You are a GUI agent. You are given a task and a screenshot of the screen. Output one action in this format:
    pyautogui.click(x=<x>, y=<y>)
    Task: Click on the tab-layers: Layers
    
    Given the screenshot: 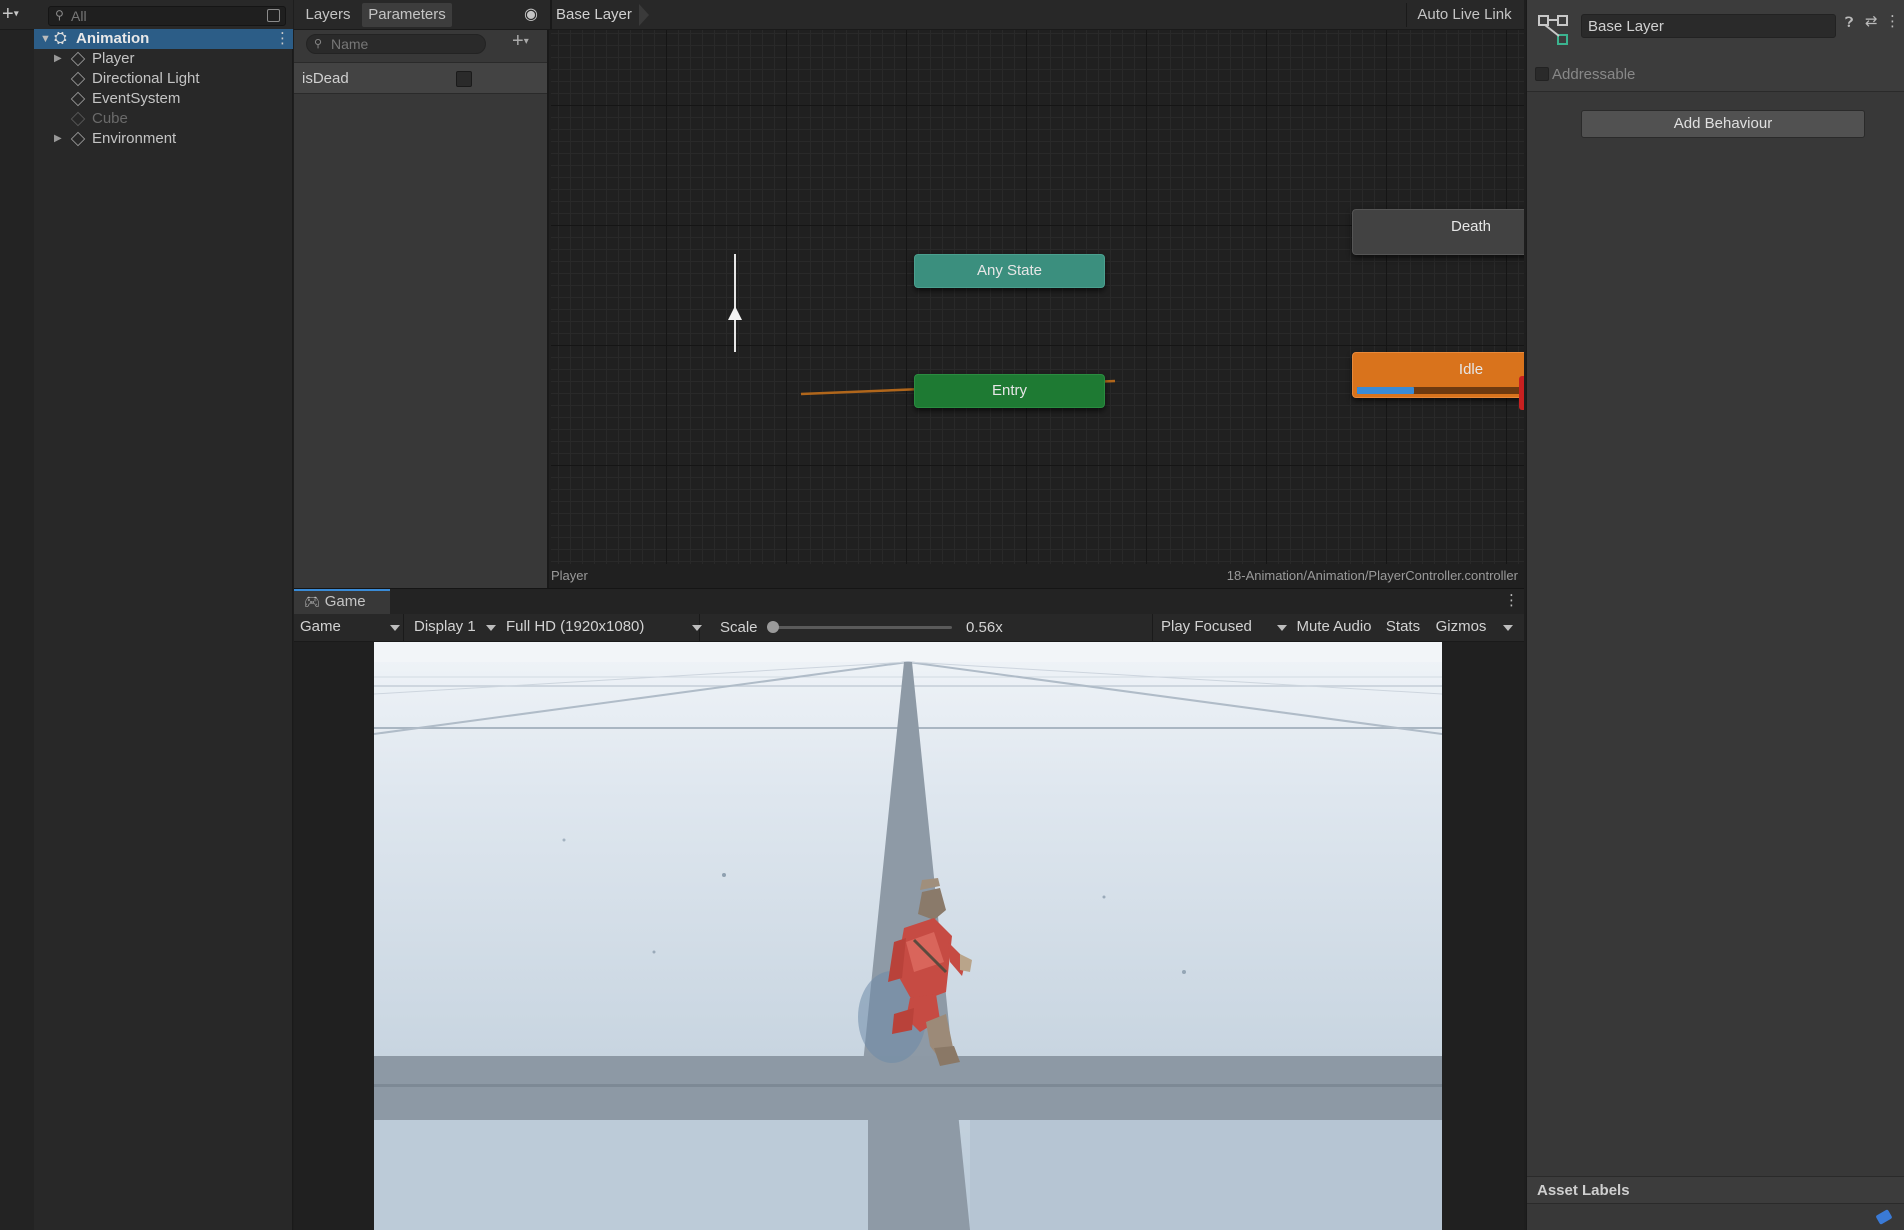 What is the action you would take?
    pyautogui.click(x=328, y=15)
    